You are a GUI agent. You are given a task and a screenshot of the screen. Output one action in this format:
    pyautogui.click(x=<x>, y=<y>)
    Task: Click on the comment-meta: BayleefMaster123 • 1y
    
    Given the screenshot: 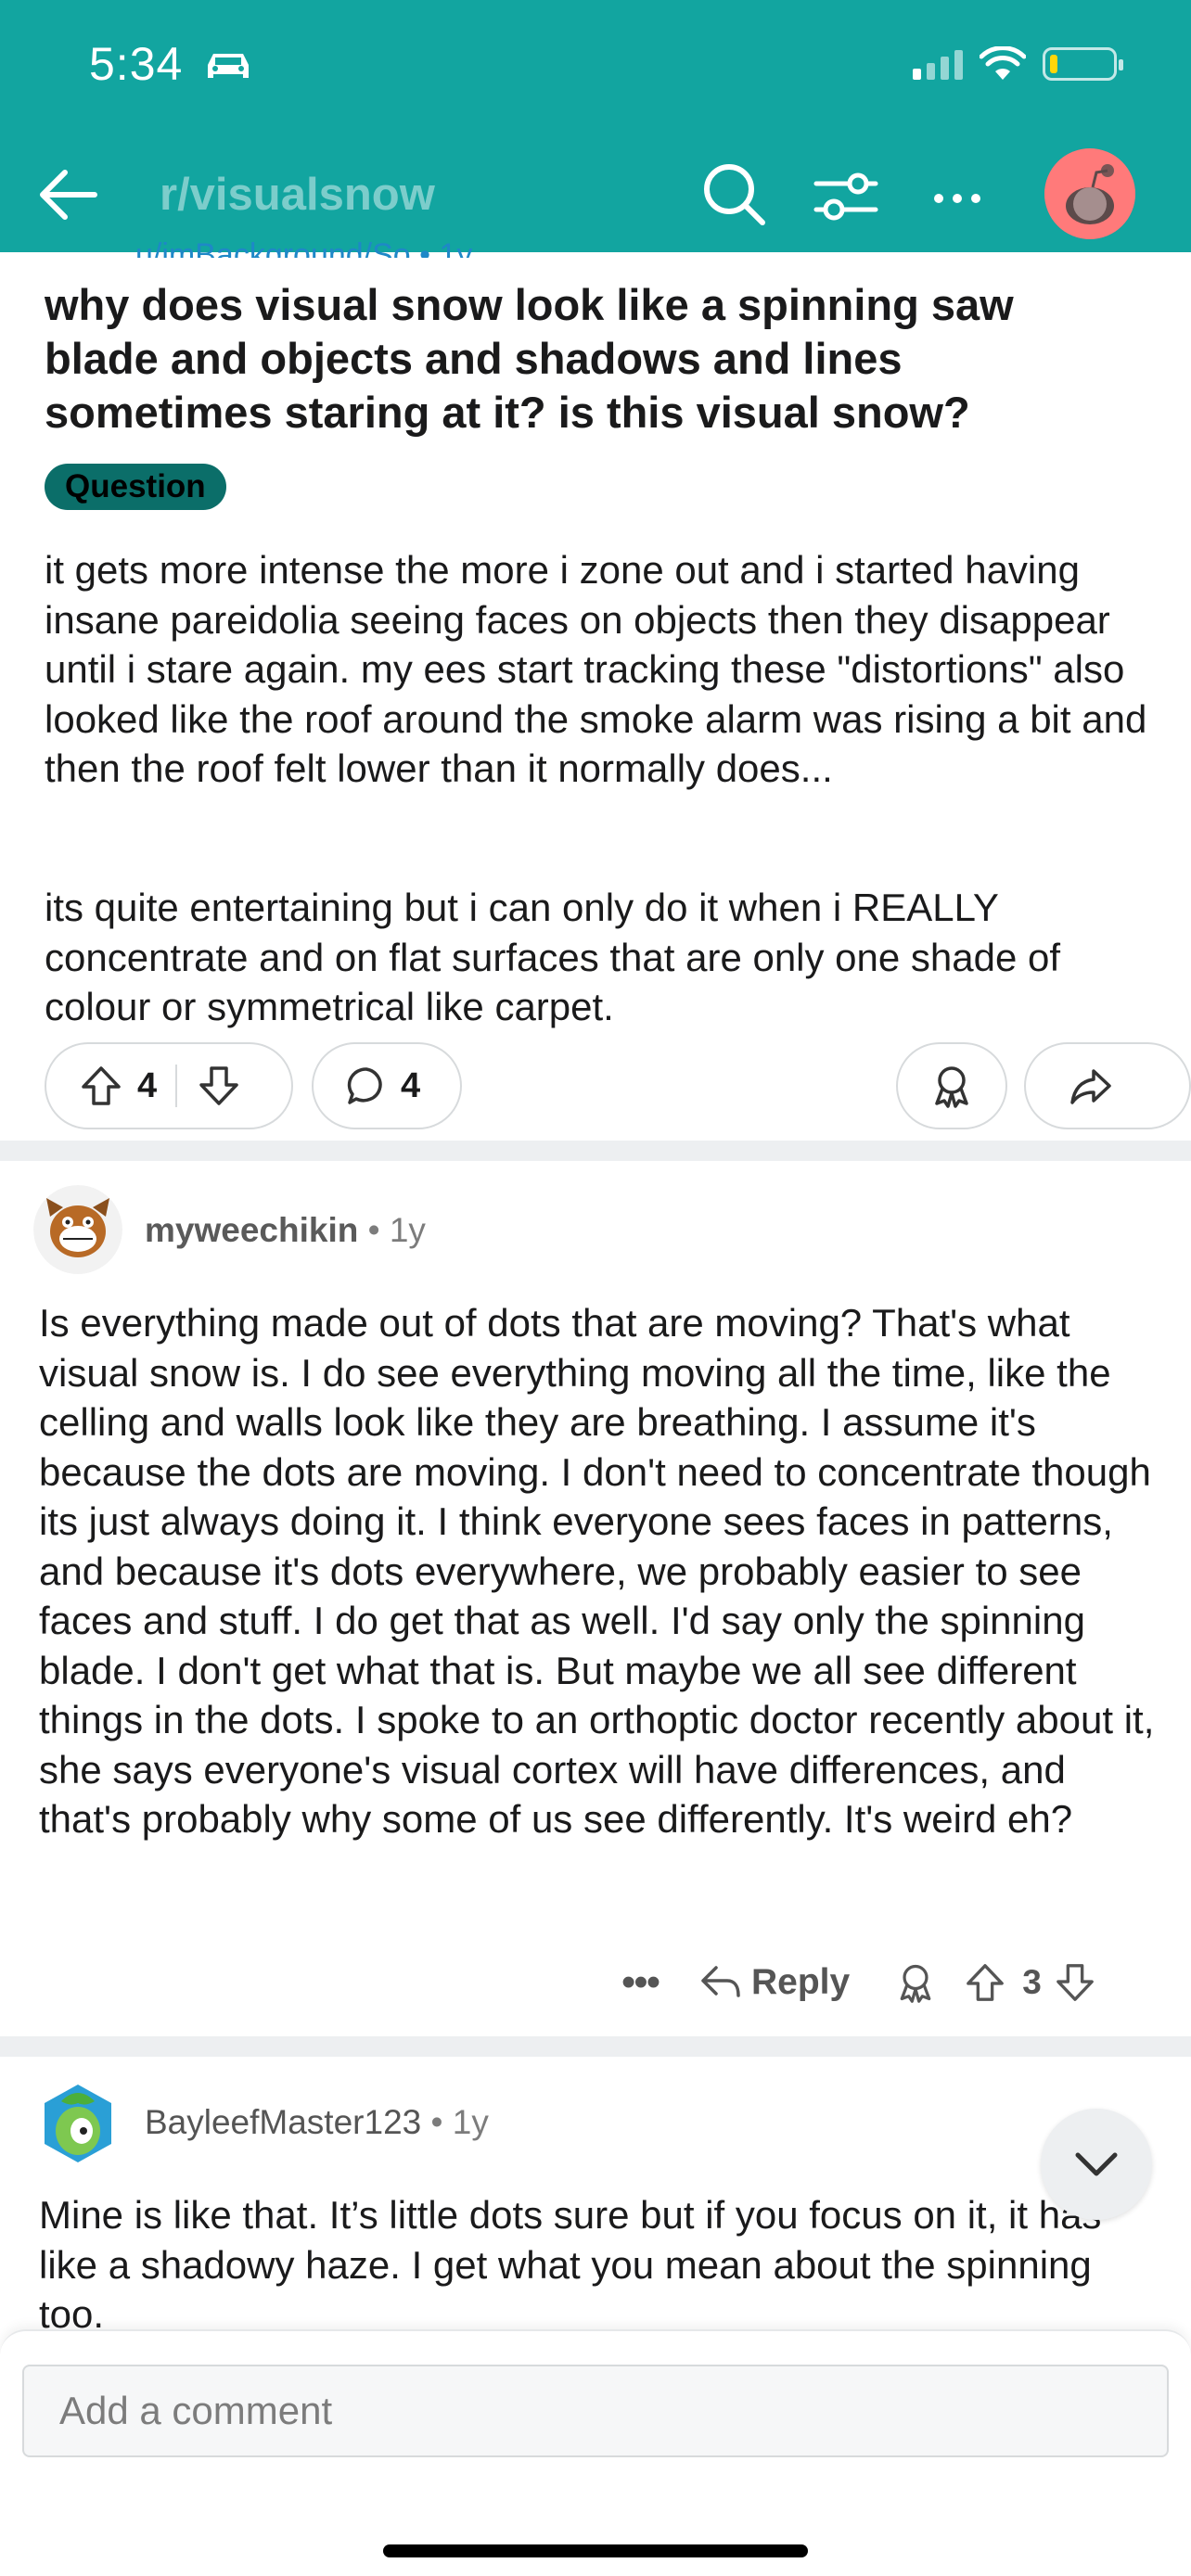 What is the action you would take?
    pyautogui.click(x=317, y=2123)
    